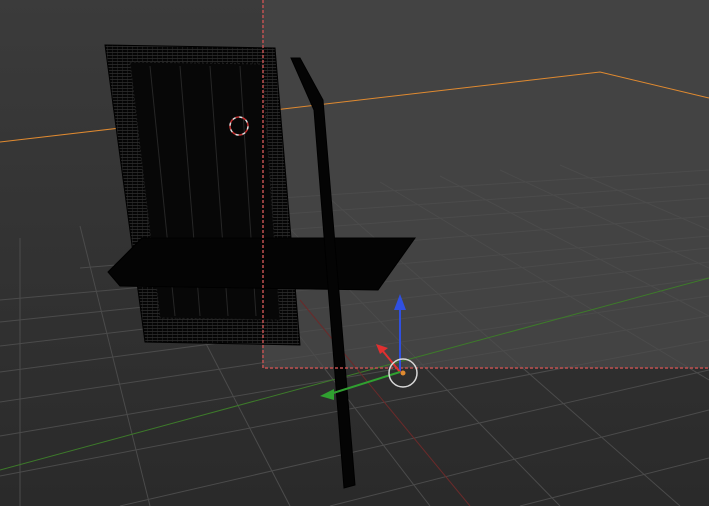 This screenshot has height=506, width=709. Describe the element at coordinates (403, 373) in the screenshot. I see `gizmo-center-dot` at that location.